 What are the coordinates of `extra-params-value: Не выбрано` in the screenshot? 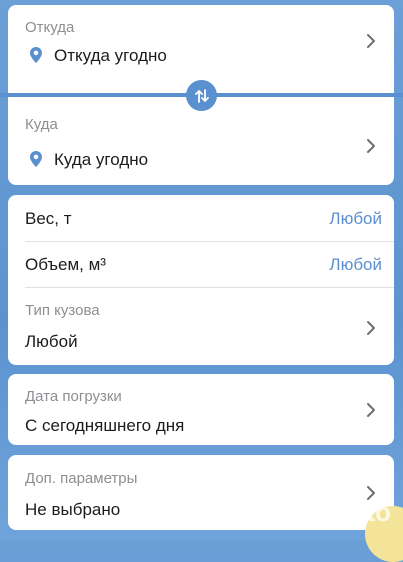 It's located at (73, 509).